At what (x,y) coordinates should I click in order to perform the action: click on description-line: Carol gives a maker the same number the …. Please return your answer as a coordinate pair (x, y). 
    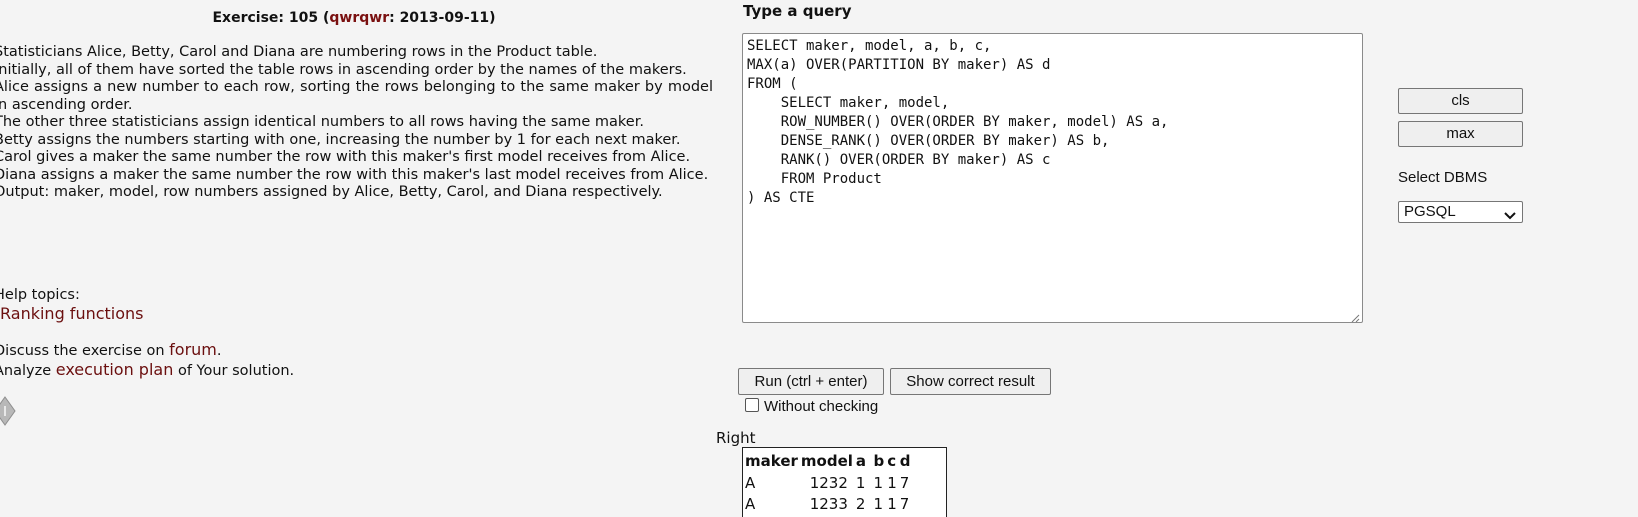
    Looking at the image, I should click on (345, 157).